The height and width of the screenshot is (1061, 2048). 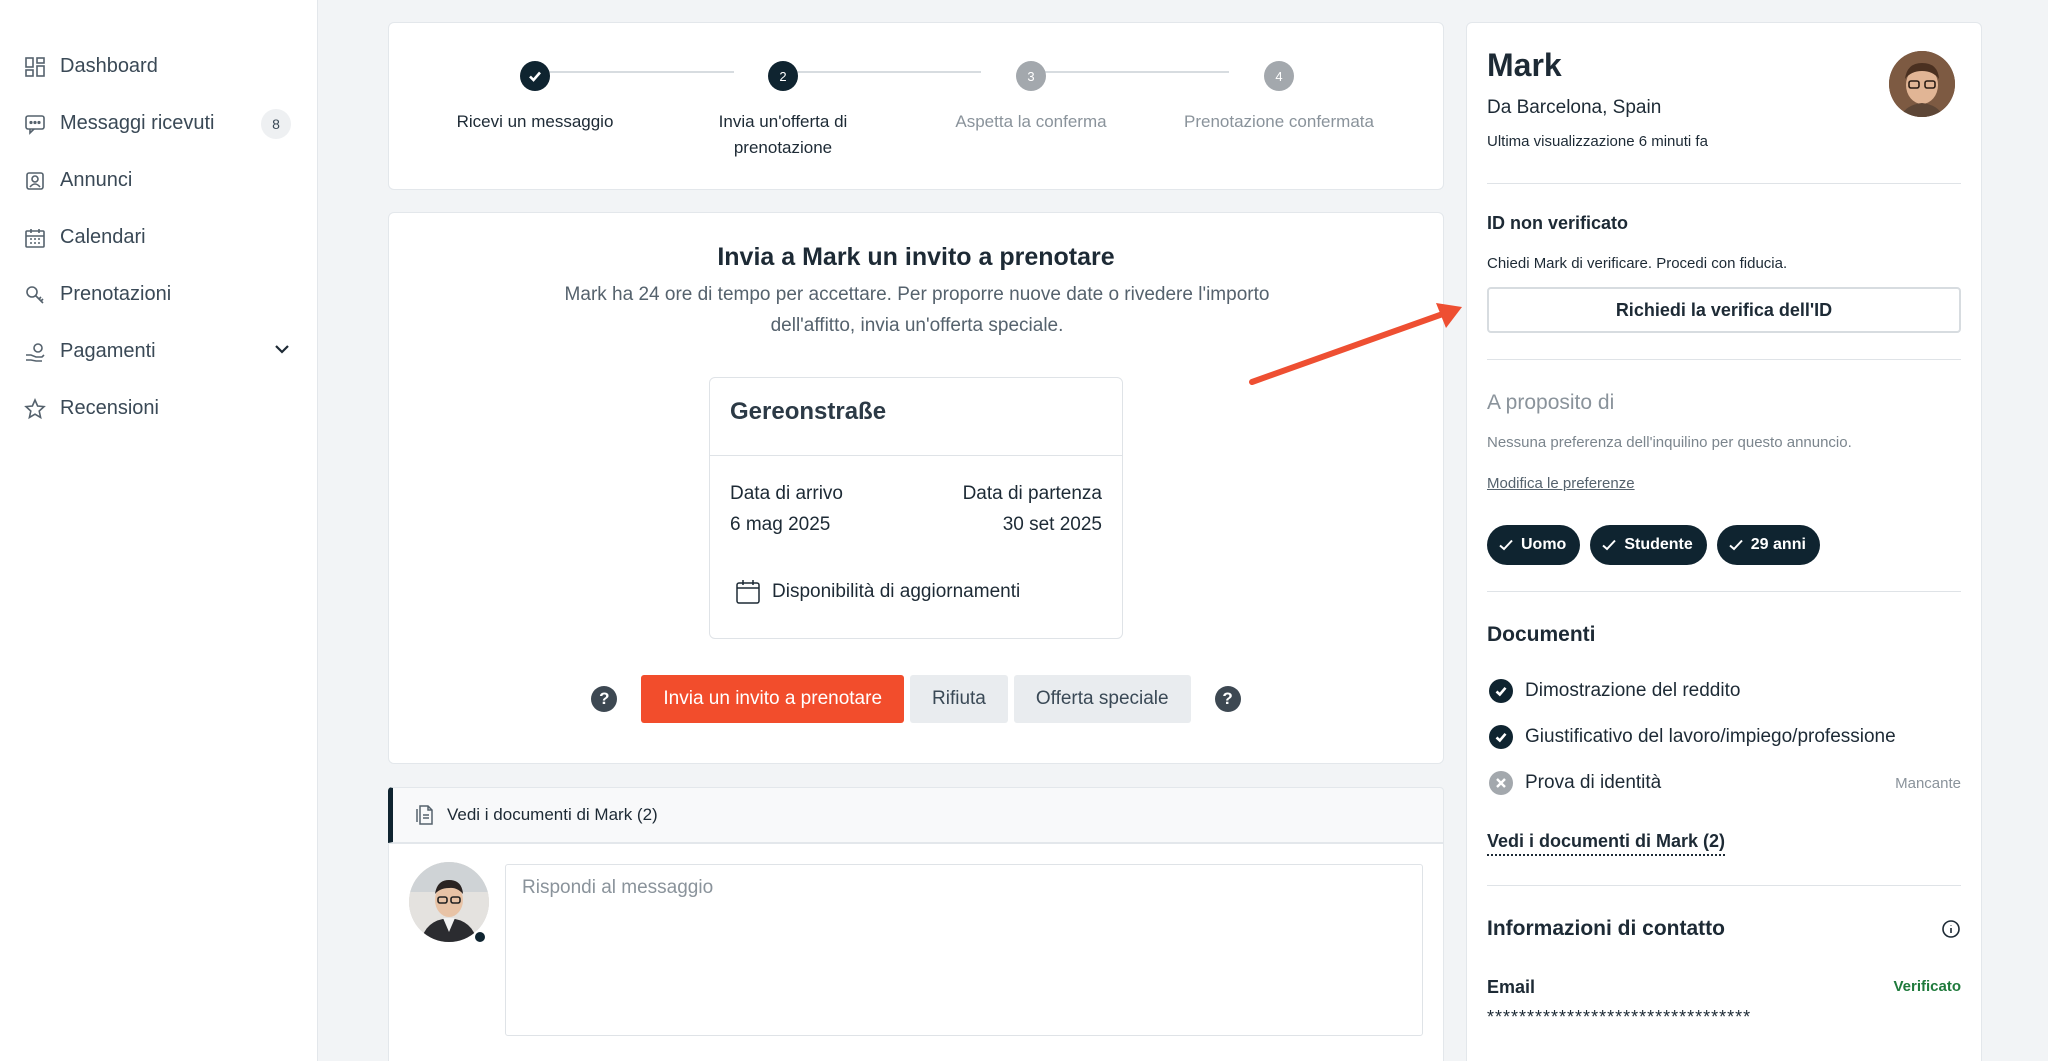 What do you see at coordinates (1524, 65) in the screenshot?
I see `tenant-name: Mark` at bounding box center [1524, 65].